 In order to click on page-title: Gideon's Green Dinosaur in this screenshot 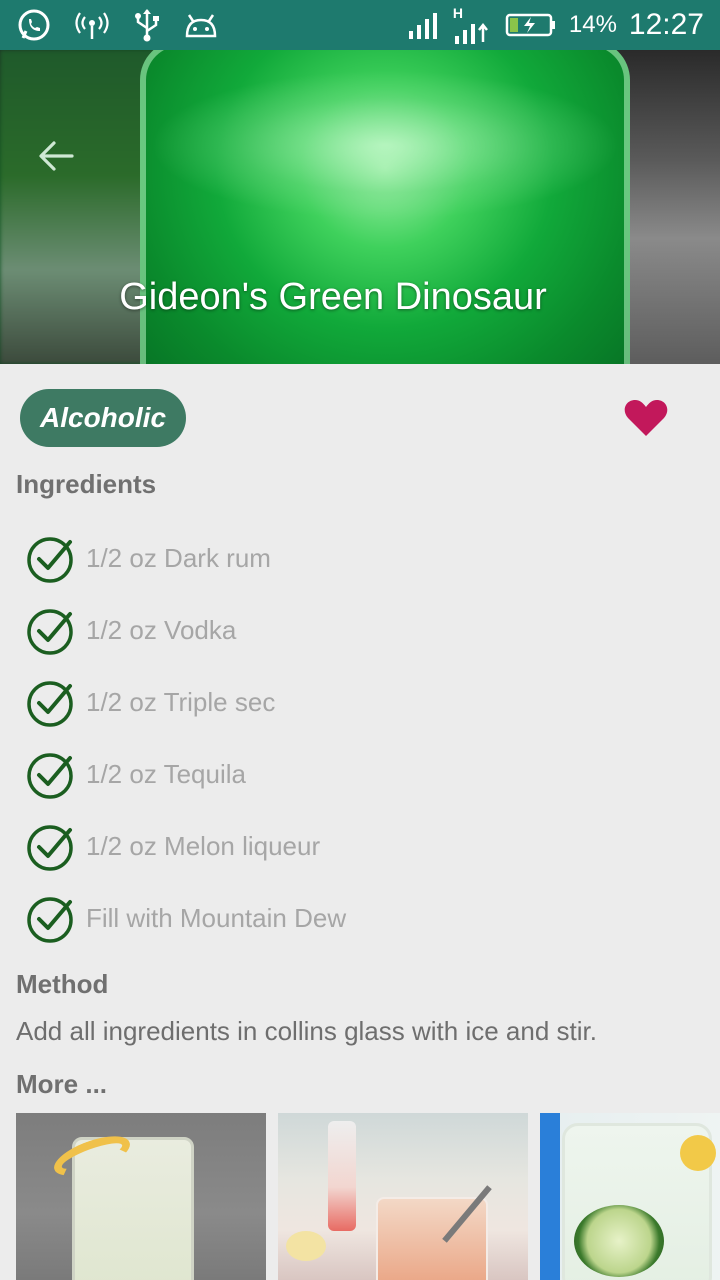, I will do `click(333, 297)`.